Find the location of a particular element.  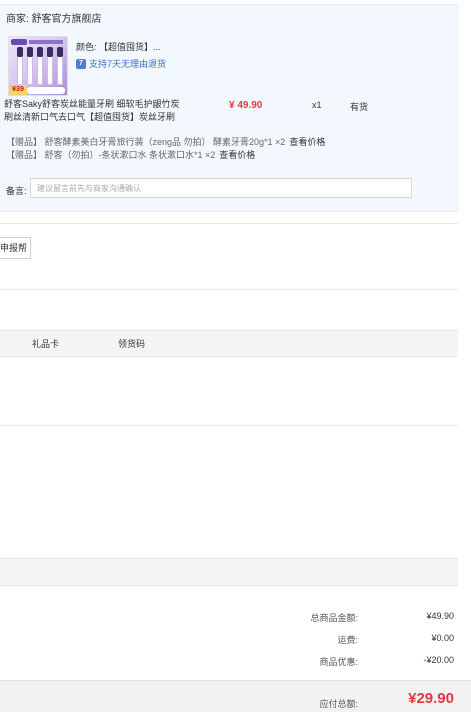

remark-input: 建议留言前先与商家沟通确认 is located at coordinates (221, 188).